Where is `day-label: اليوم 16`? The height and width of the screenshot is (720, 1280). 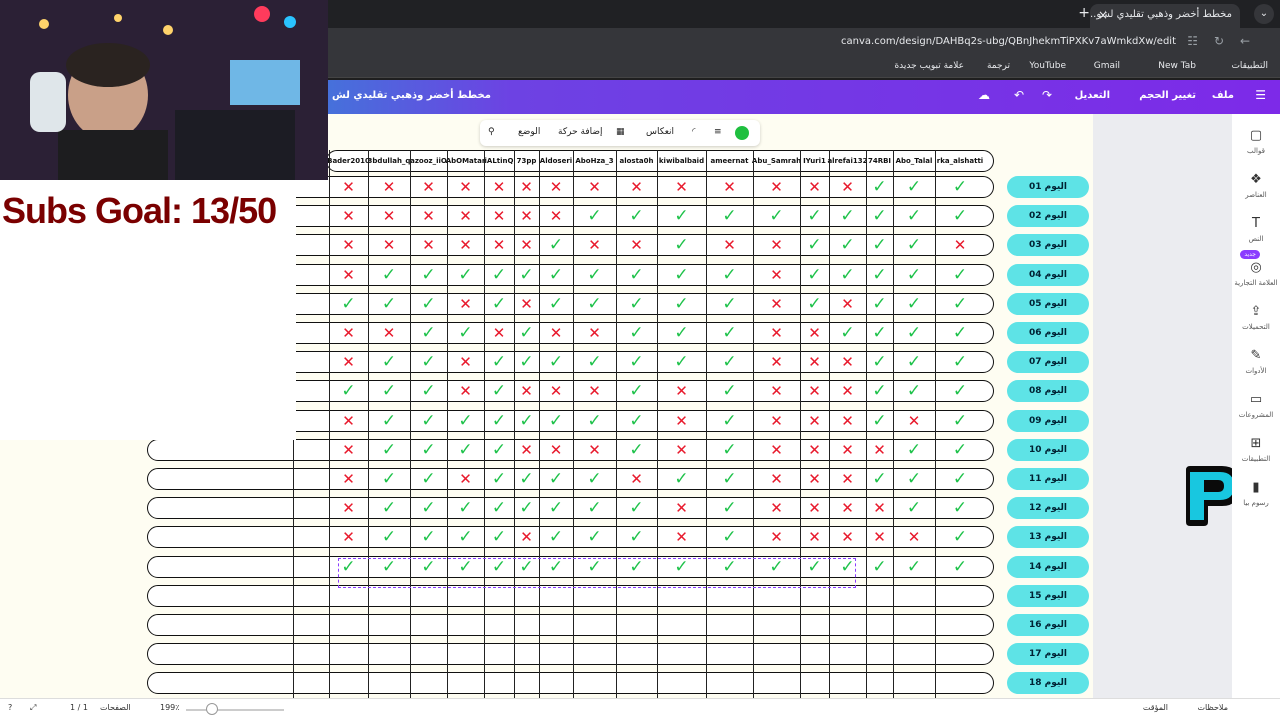 day-label: اليوم 16 is located at coordinates (1048, 625).